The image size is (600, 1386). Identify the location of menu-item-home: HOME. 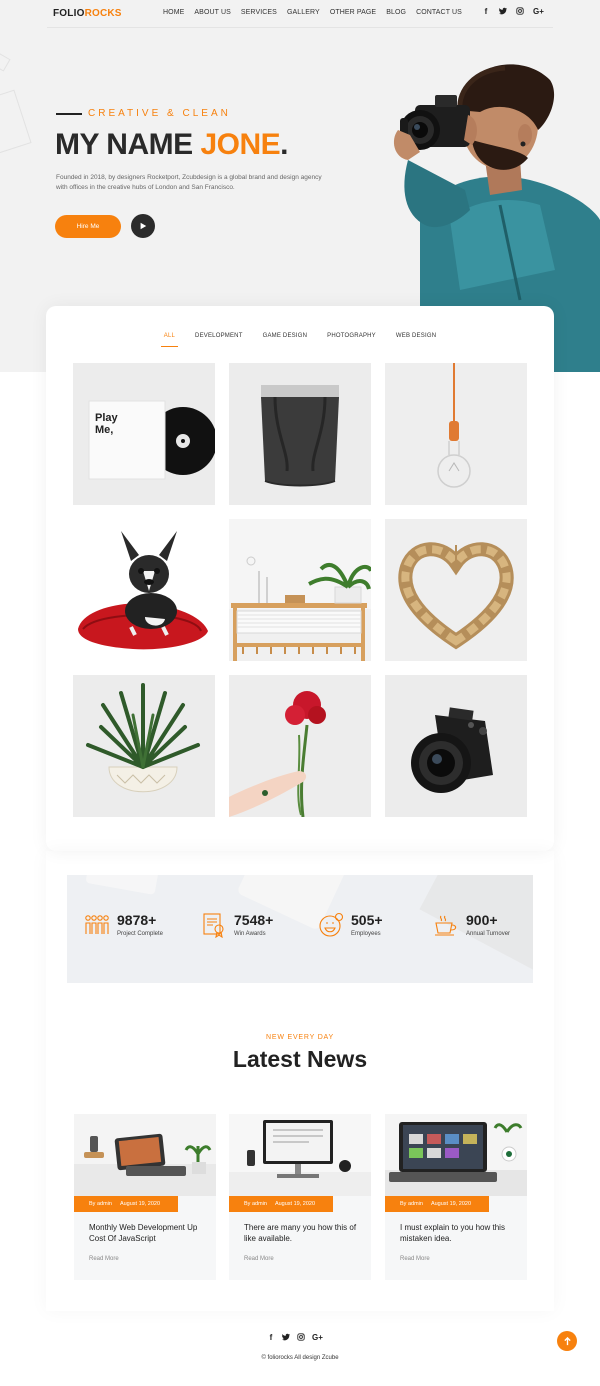
(173, 12).